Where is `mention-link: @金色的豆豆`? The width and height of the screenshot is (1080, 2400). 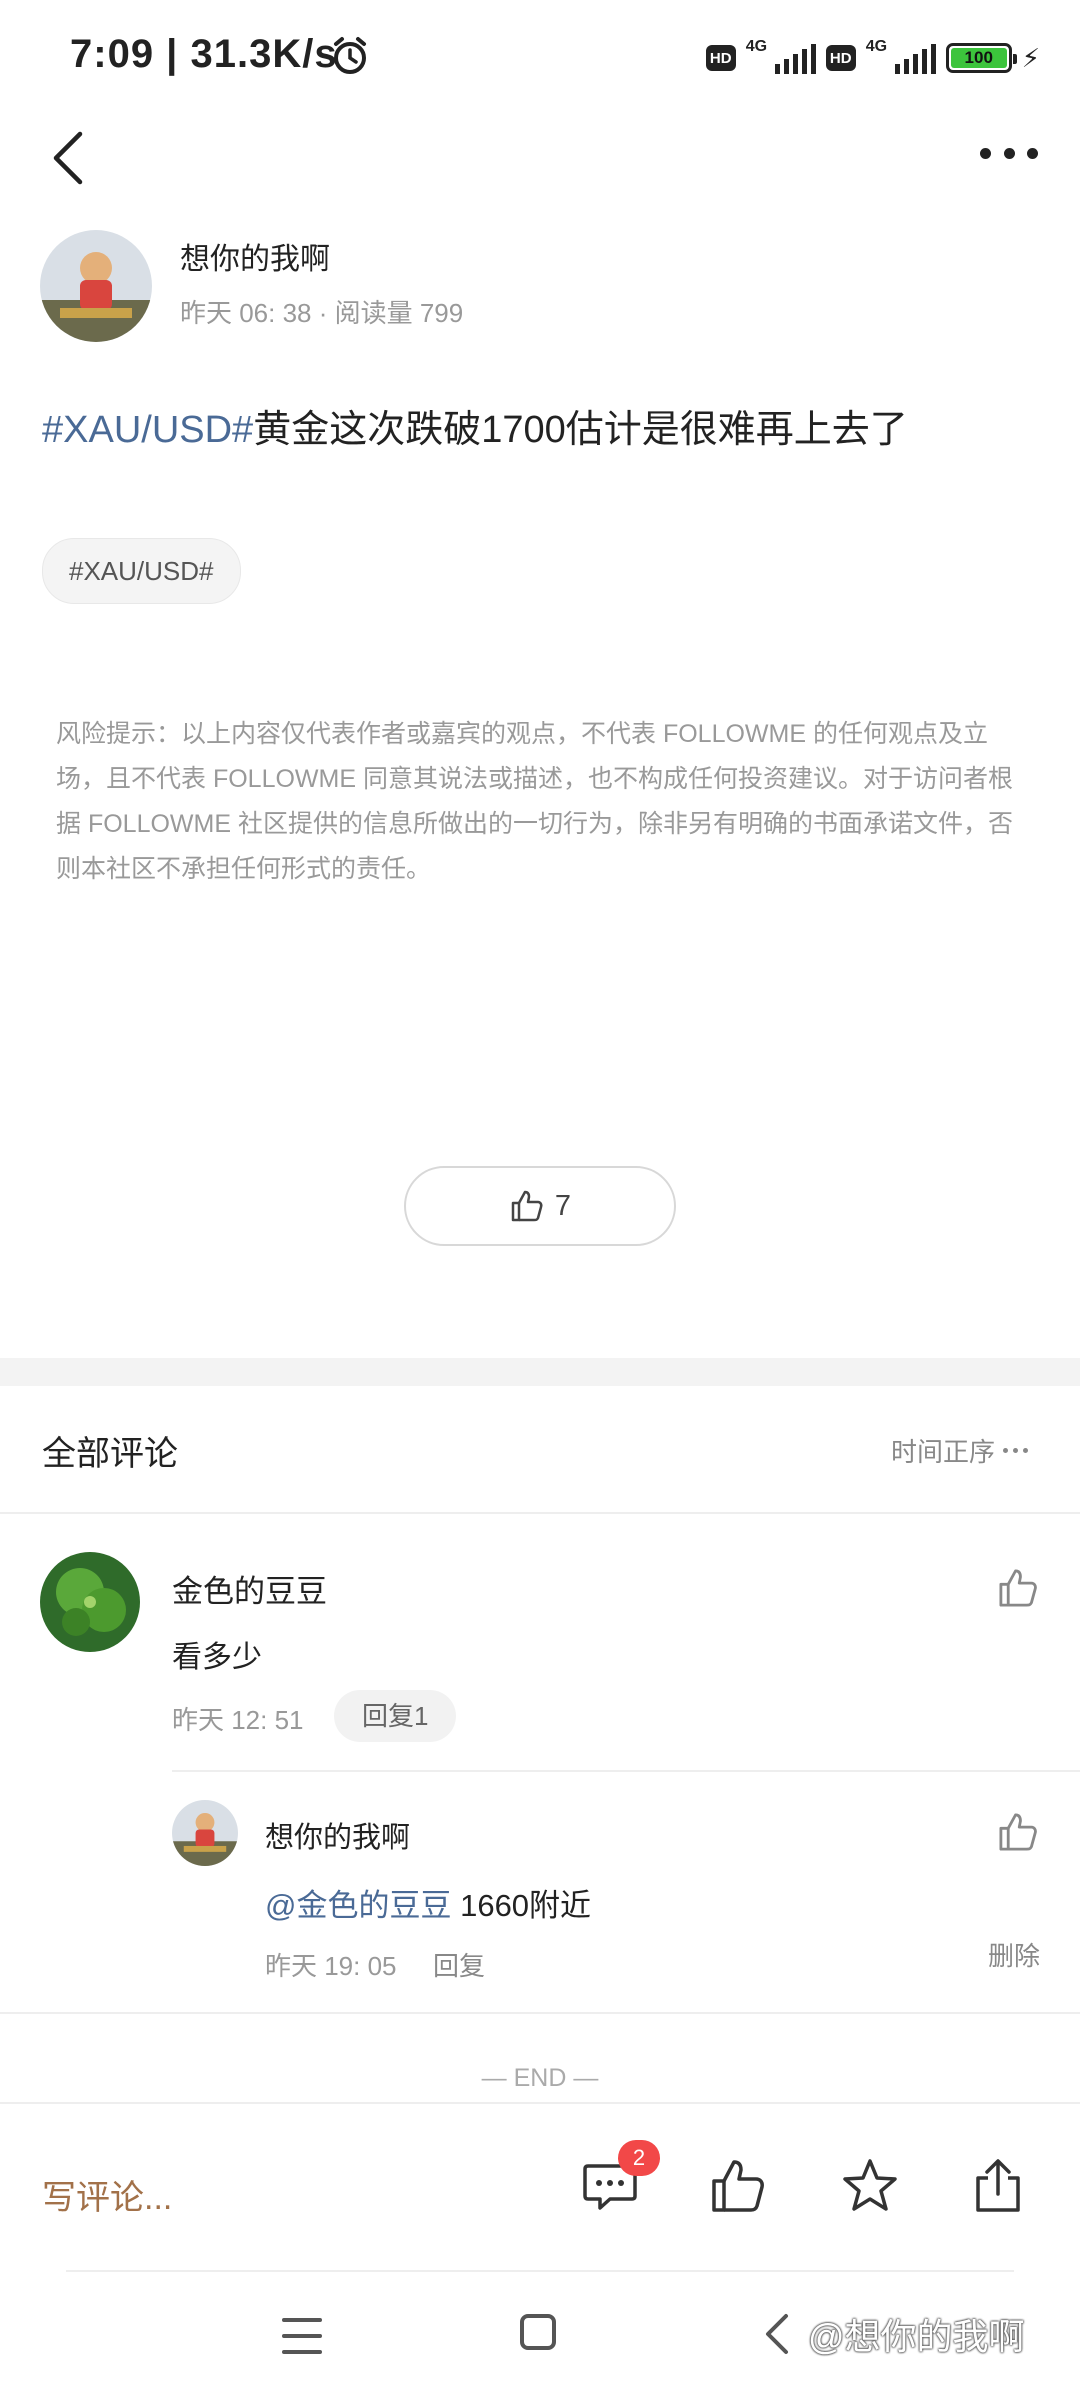
mention-link: @金色的豆豆 is located at coordinates (358, 1905).